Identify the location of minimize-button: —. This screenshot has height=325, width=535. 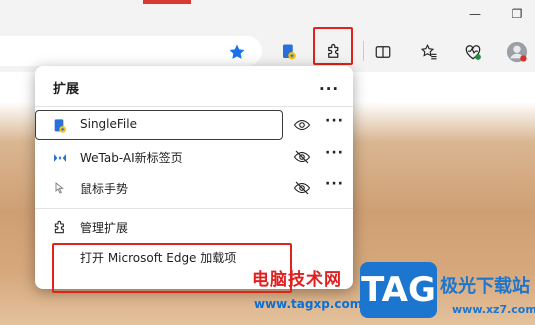
(475, 14).